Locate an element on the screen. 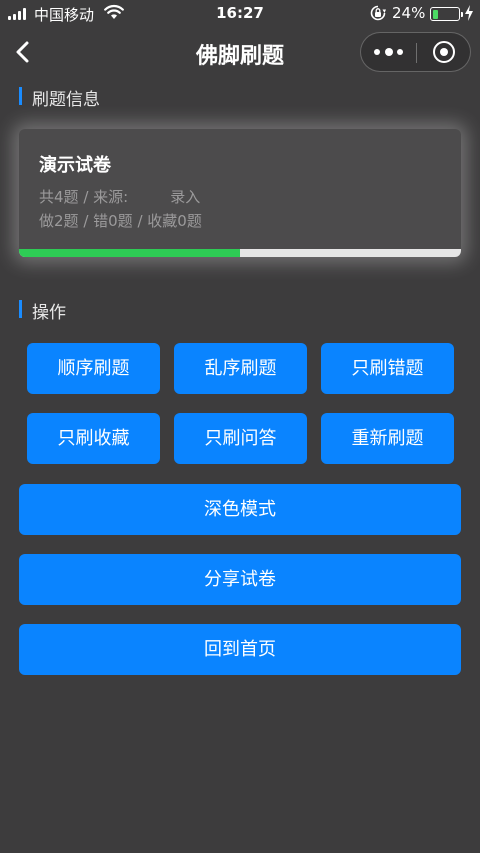  paper-stats-line: 做2题 / 错0题 / 收藏0题 is located at coordinates (120, 221).